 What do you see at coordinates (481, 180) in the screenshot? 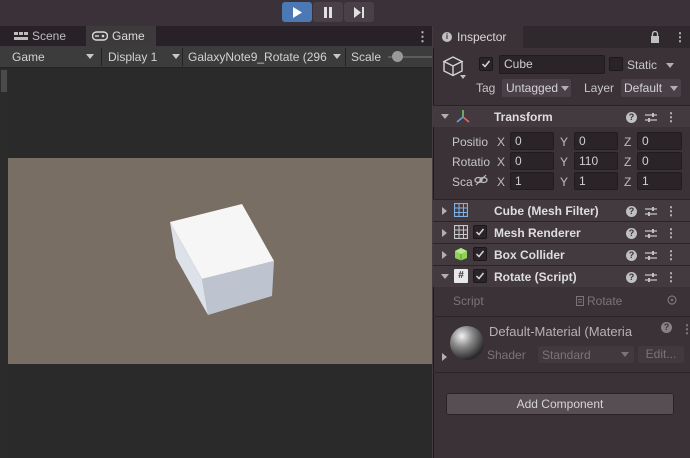
I see `link-icon` at bounding box center [481, 180].